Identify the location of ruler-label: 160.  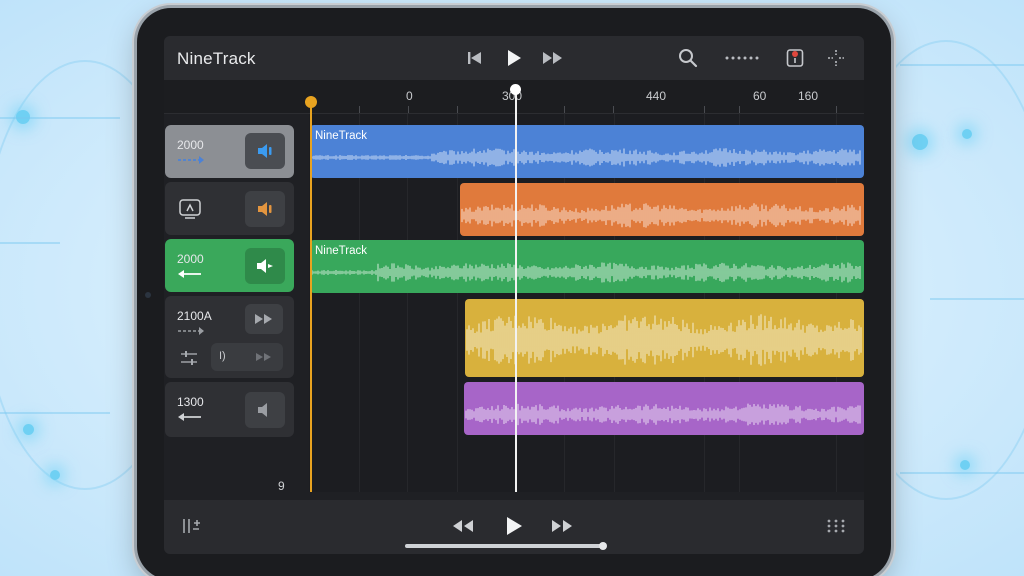
(808, 96).